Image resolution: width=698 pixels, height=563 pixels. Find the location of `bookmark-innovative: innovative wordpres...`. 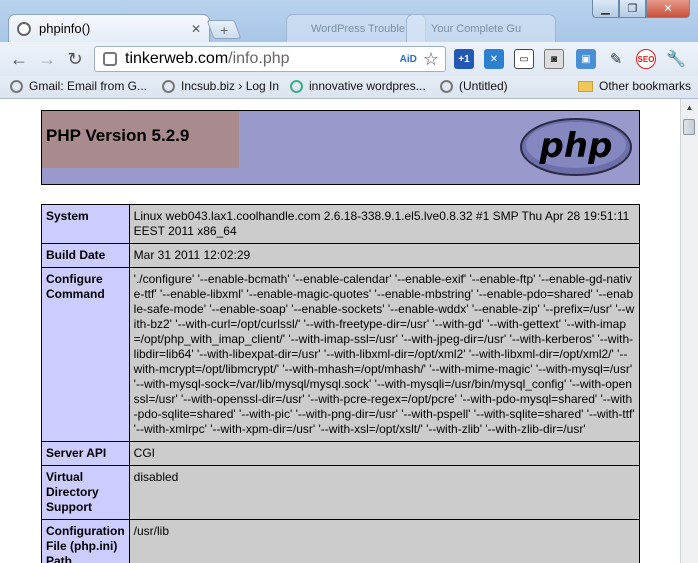

bookmark-innovative: innovative wordpres... is located at coordinates (358, 86).